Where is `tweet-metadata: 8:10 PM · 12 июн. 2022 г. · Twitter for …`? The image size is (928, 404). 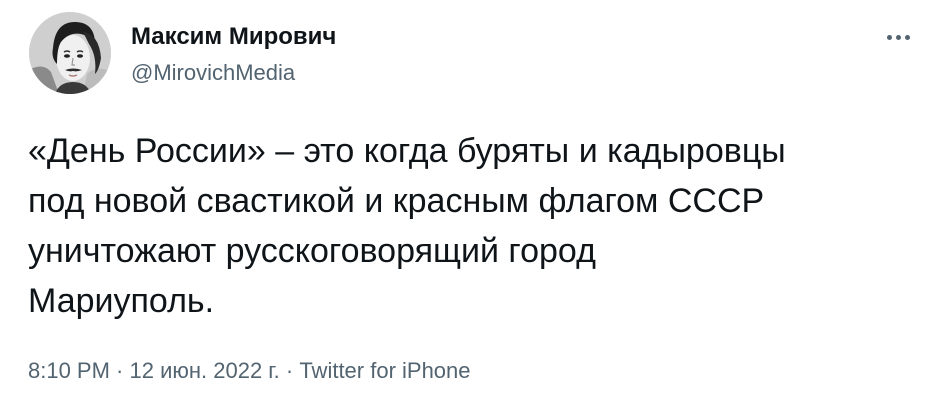 tweet-metadata: 8:10 PM · 12 июн. 2022 г. · Twitter for … is located at coordinates (249, 371).